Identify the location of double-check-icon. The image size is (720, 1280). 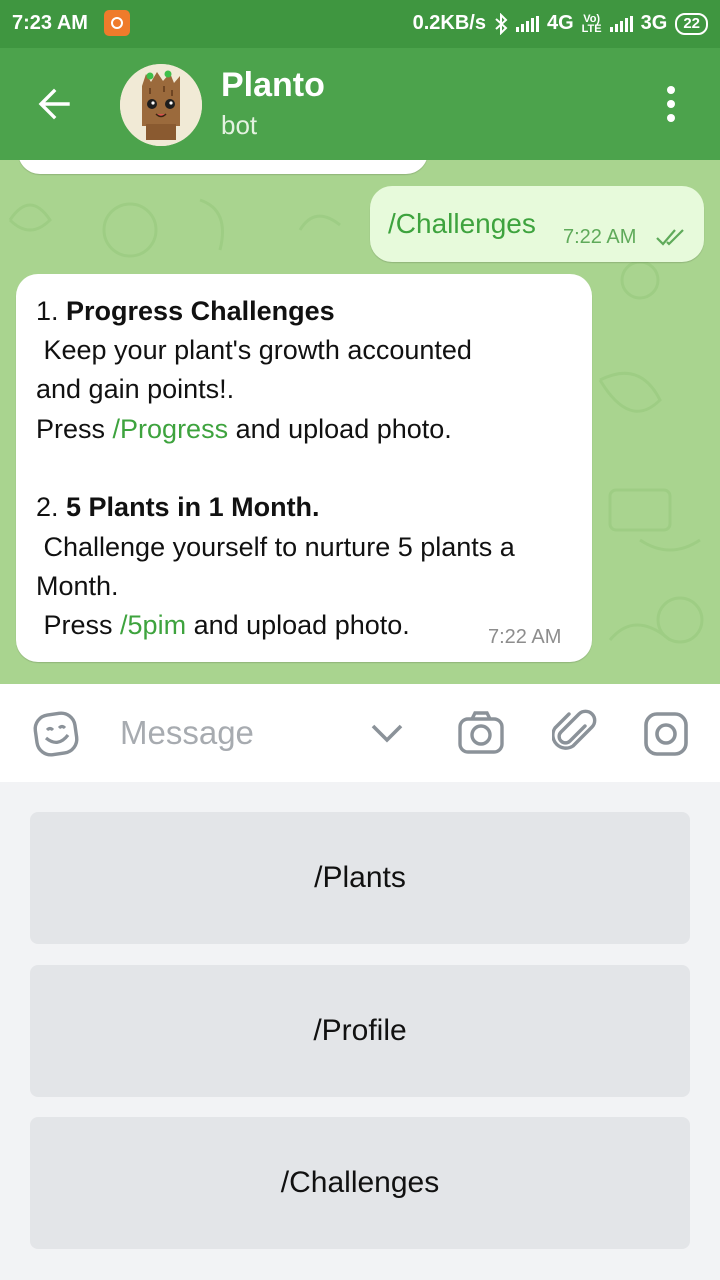
(670, 237).